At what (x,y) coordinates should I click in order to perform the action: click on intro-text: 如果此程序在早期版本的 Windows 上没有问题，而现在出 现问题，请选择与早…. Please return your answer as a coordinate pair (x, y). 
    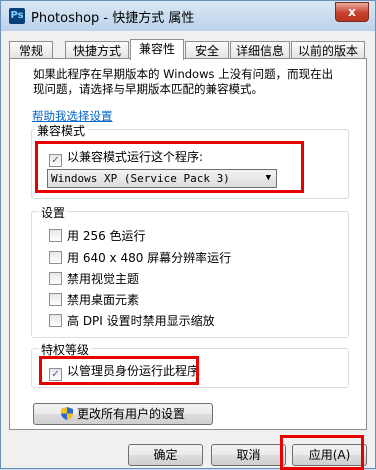
    Looking at the image, I should click on (193, 82).